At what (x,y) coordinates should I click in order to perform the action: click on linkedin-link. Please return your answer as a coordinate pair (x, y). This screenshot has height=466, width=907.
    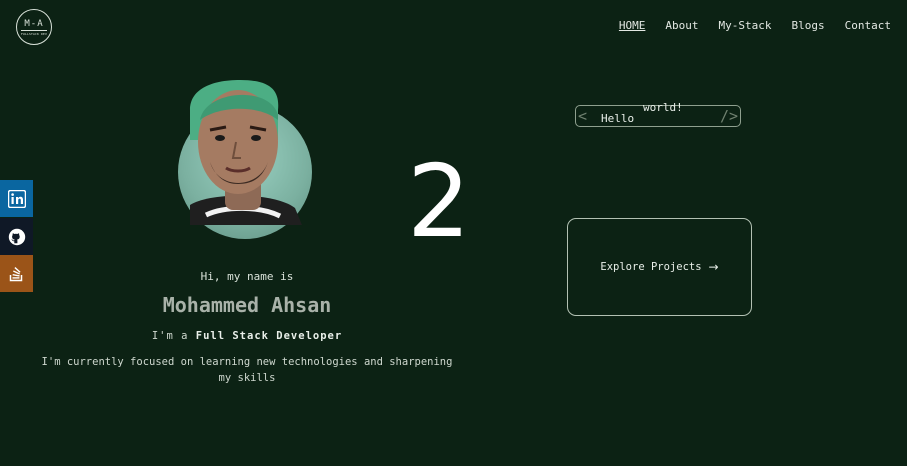
    Looking at the image, I should click on (16, 198).